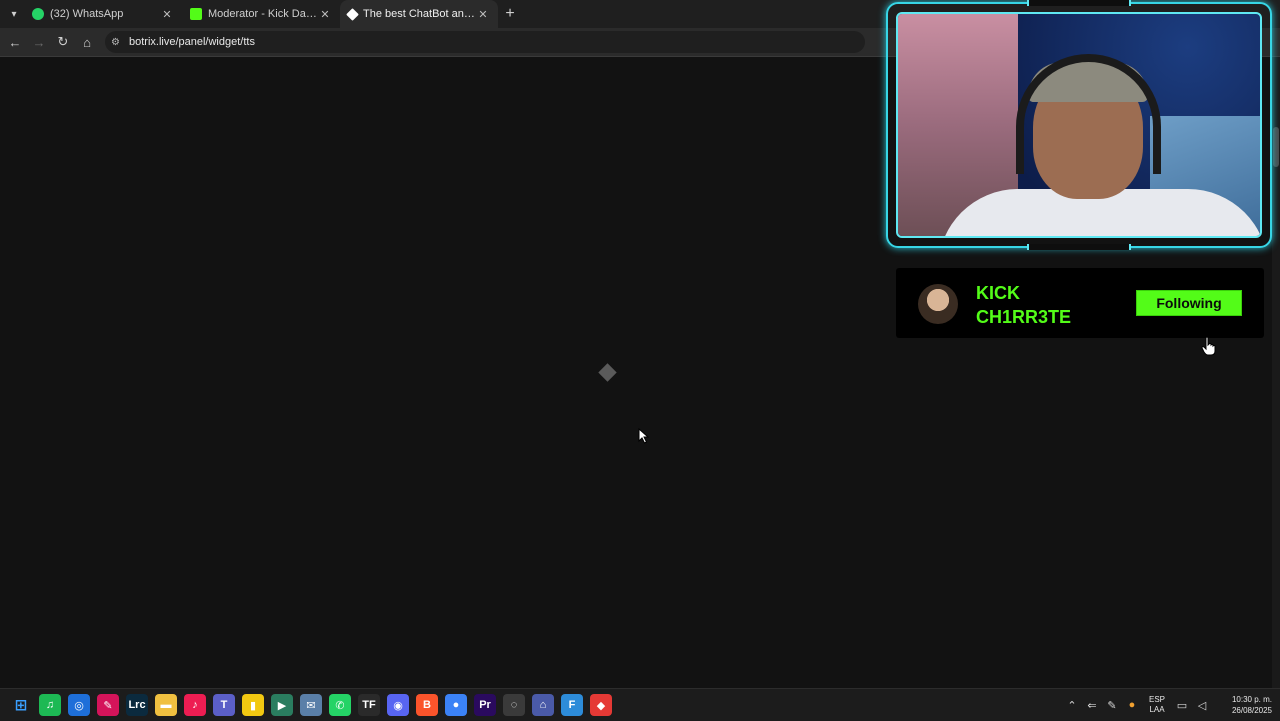 Image resolution: width=1280 pixels, height=721 pixels. I want to click on webcam-frame, so click(1079, 125).